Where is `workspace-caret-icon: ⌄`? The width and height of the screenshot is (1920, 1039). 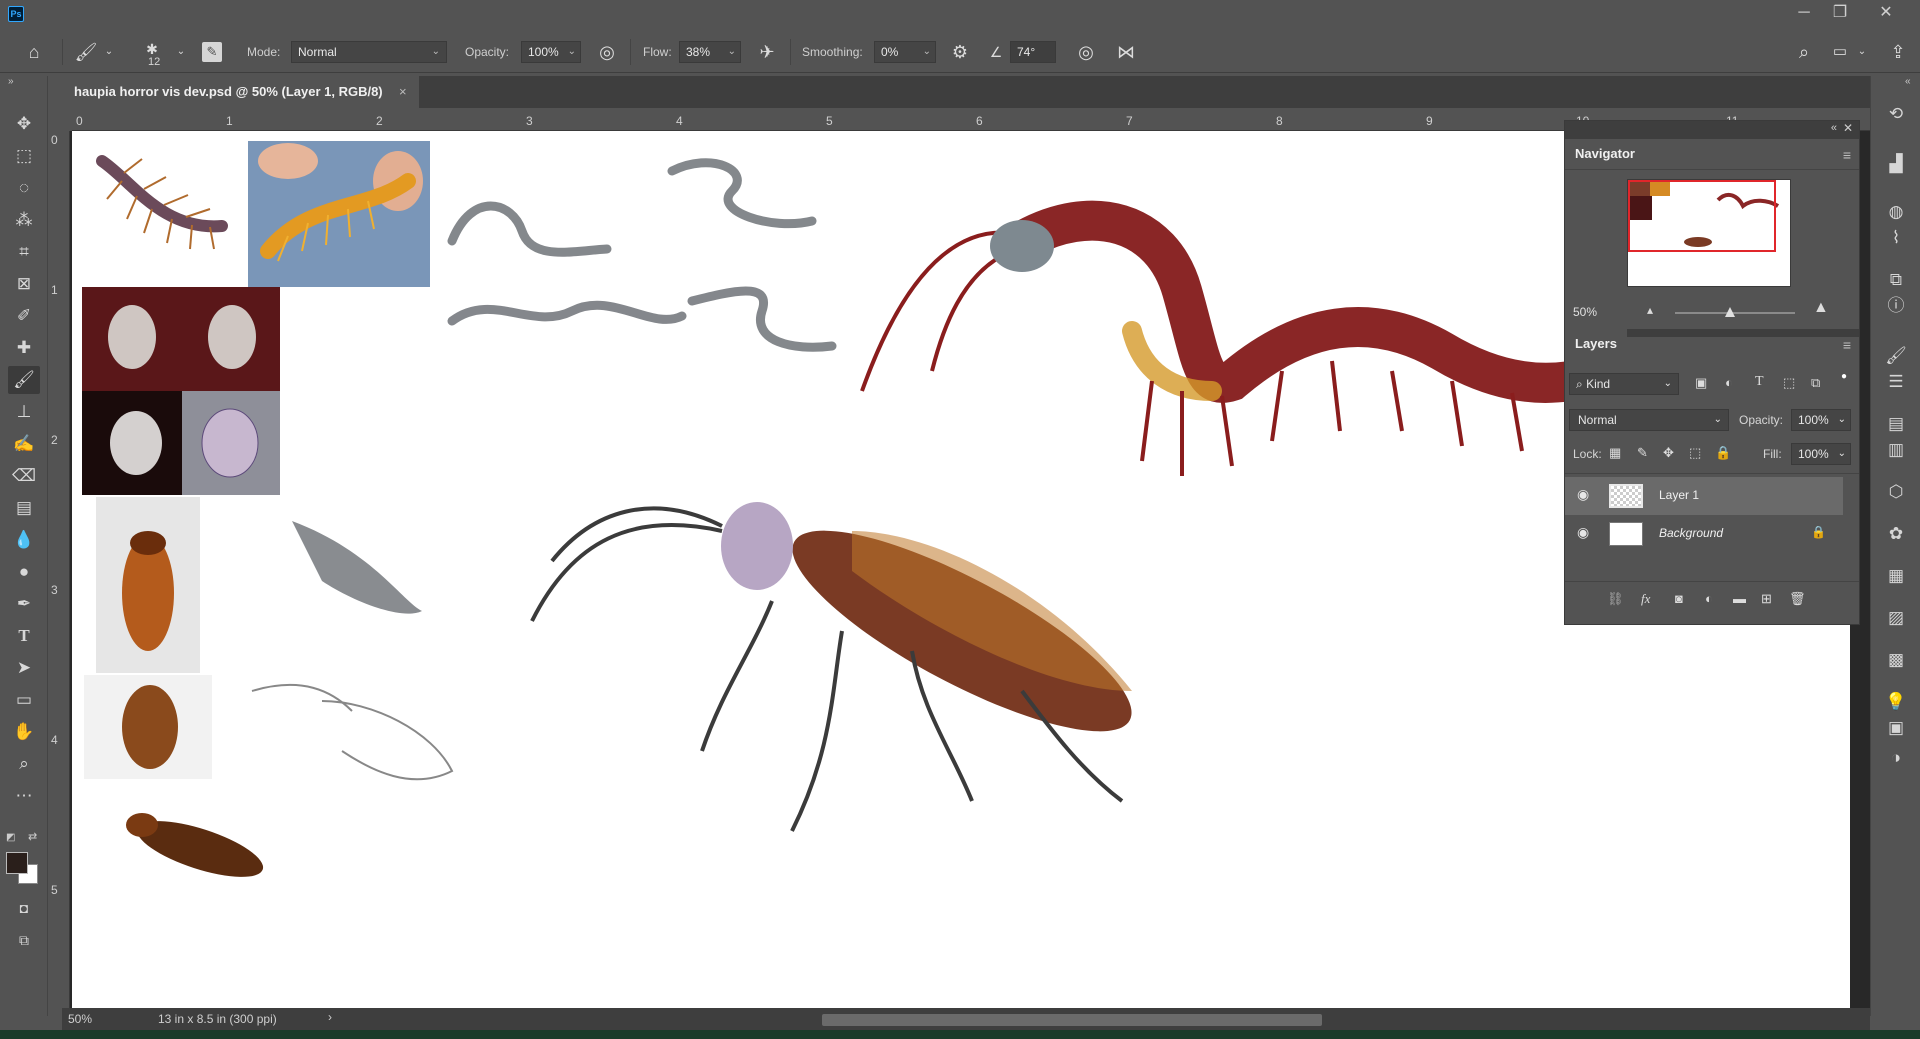 workspace-caret-icon: ⌄ is located at coordinates (1862, 52).